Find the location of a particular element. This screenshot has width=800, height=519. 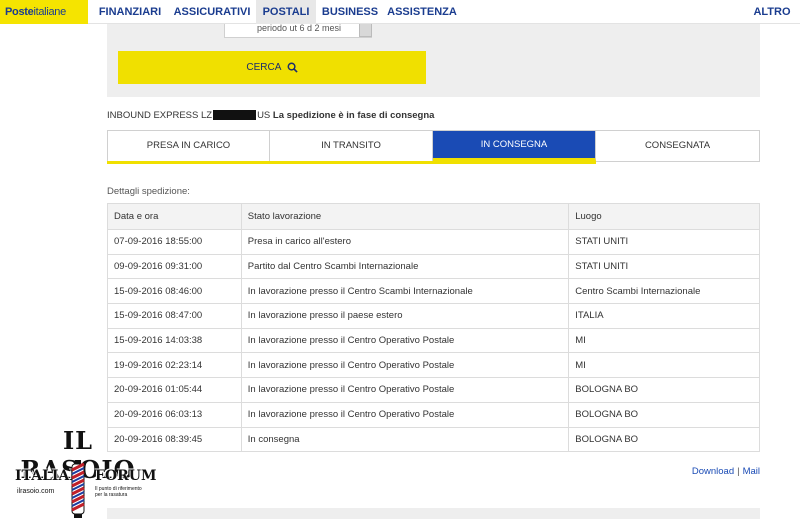

logo-bold: Poste is located at coordinates (19, 12).